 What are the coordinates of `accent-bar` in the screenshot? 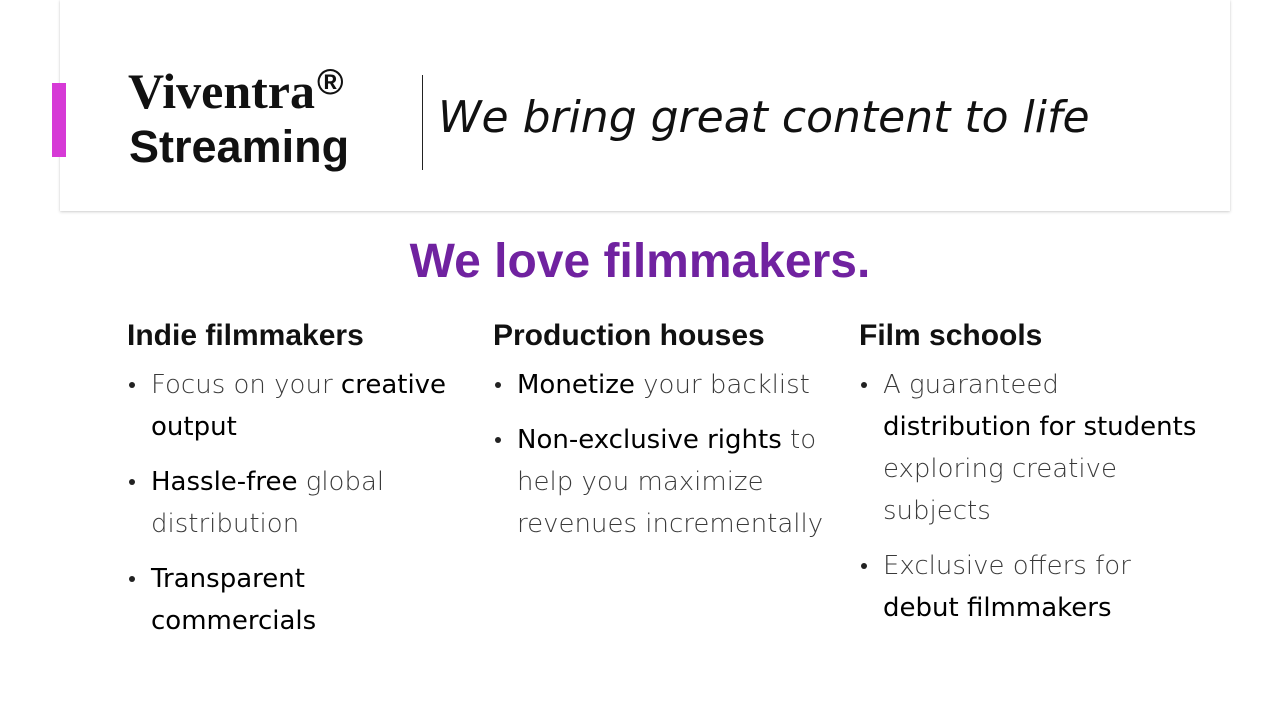 It's located at (59, 120).